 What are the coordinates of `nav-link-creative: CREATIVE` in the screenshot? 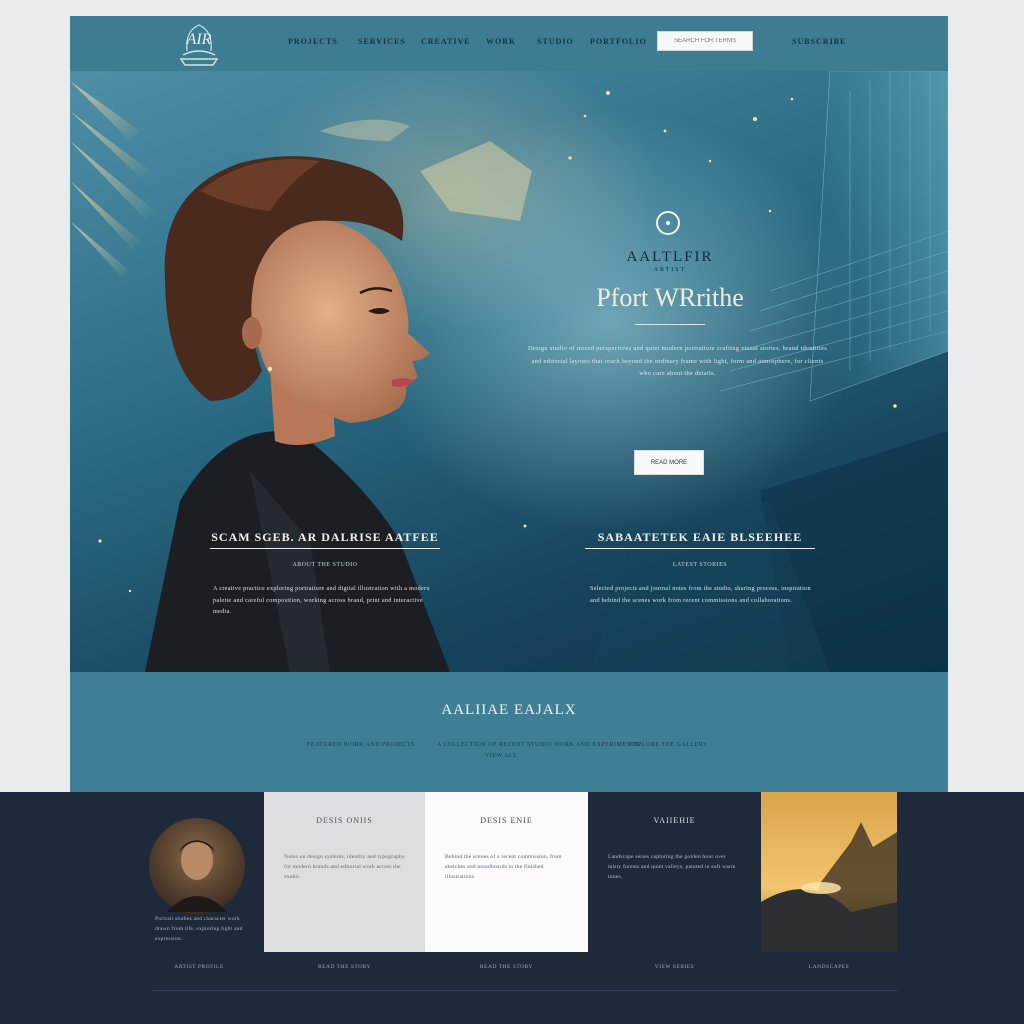 It's located at (446, 43).